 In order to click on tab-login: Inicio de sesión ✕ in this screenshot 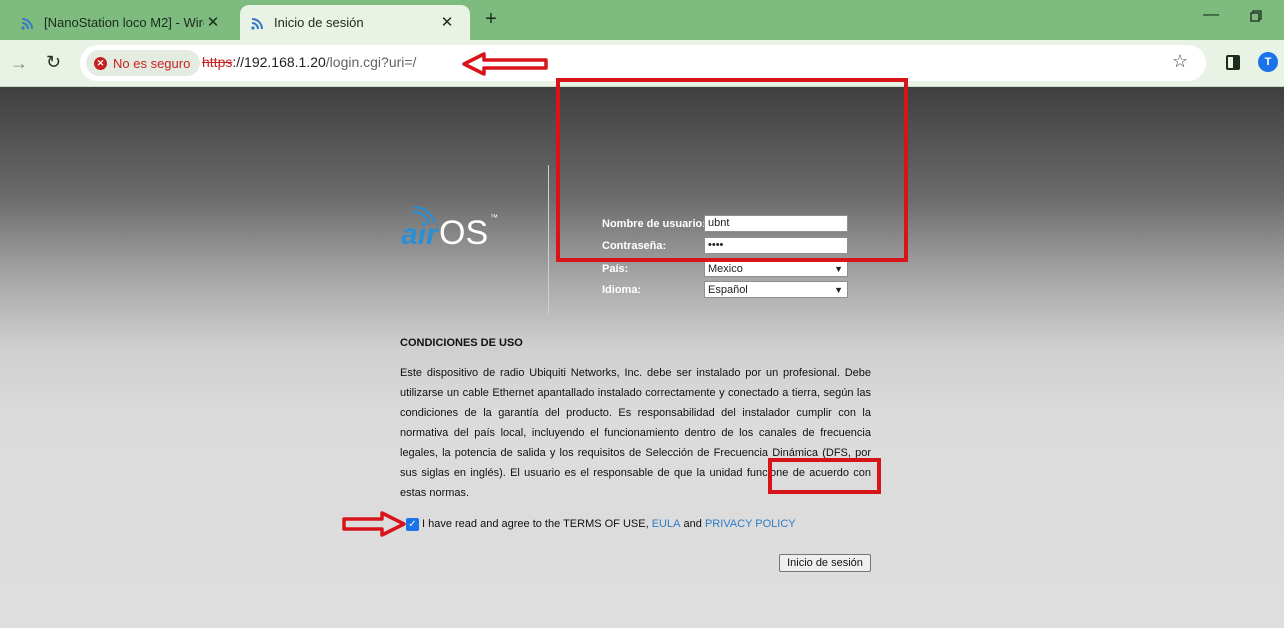, I will do `click(355, 22)`.